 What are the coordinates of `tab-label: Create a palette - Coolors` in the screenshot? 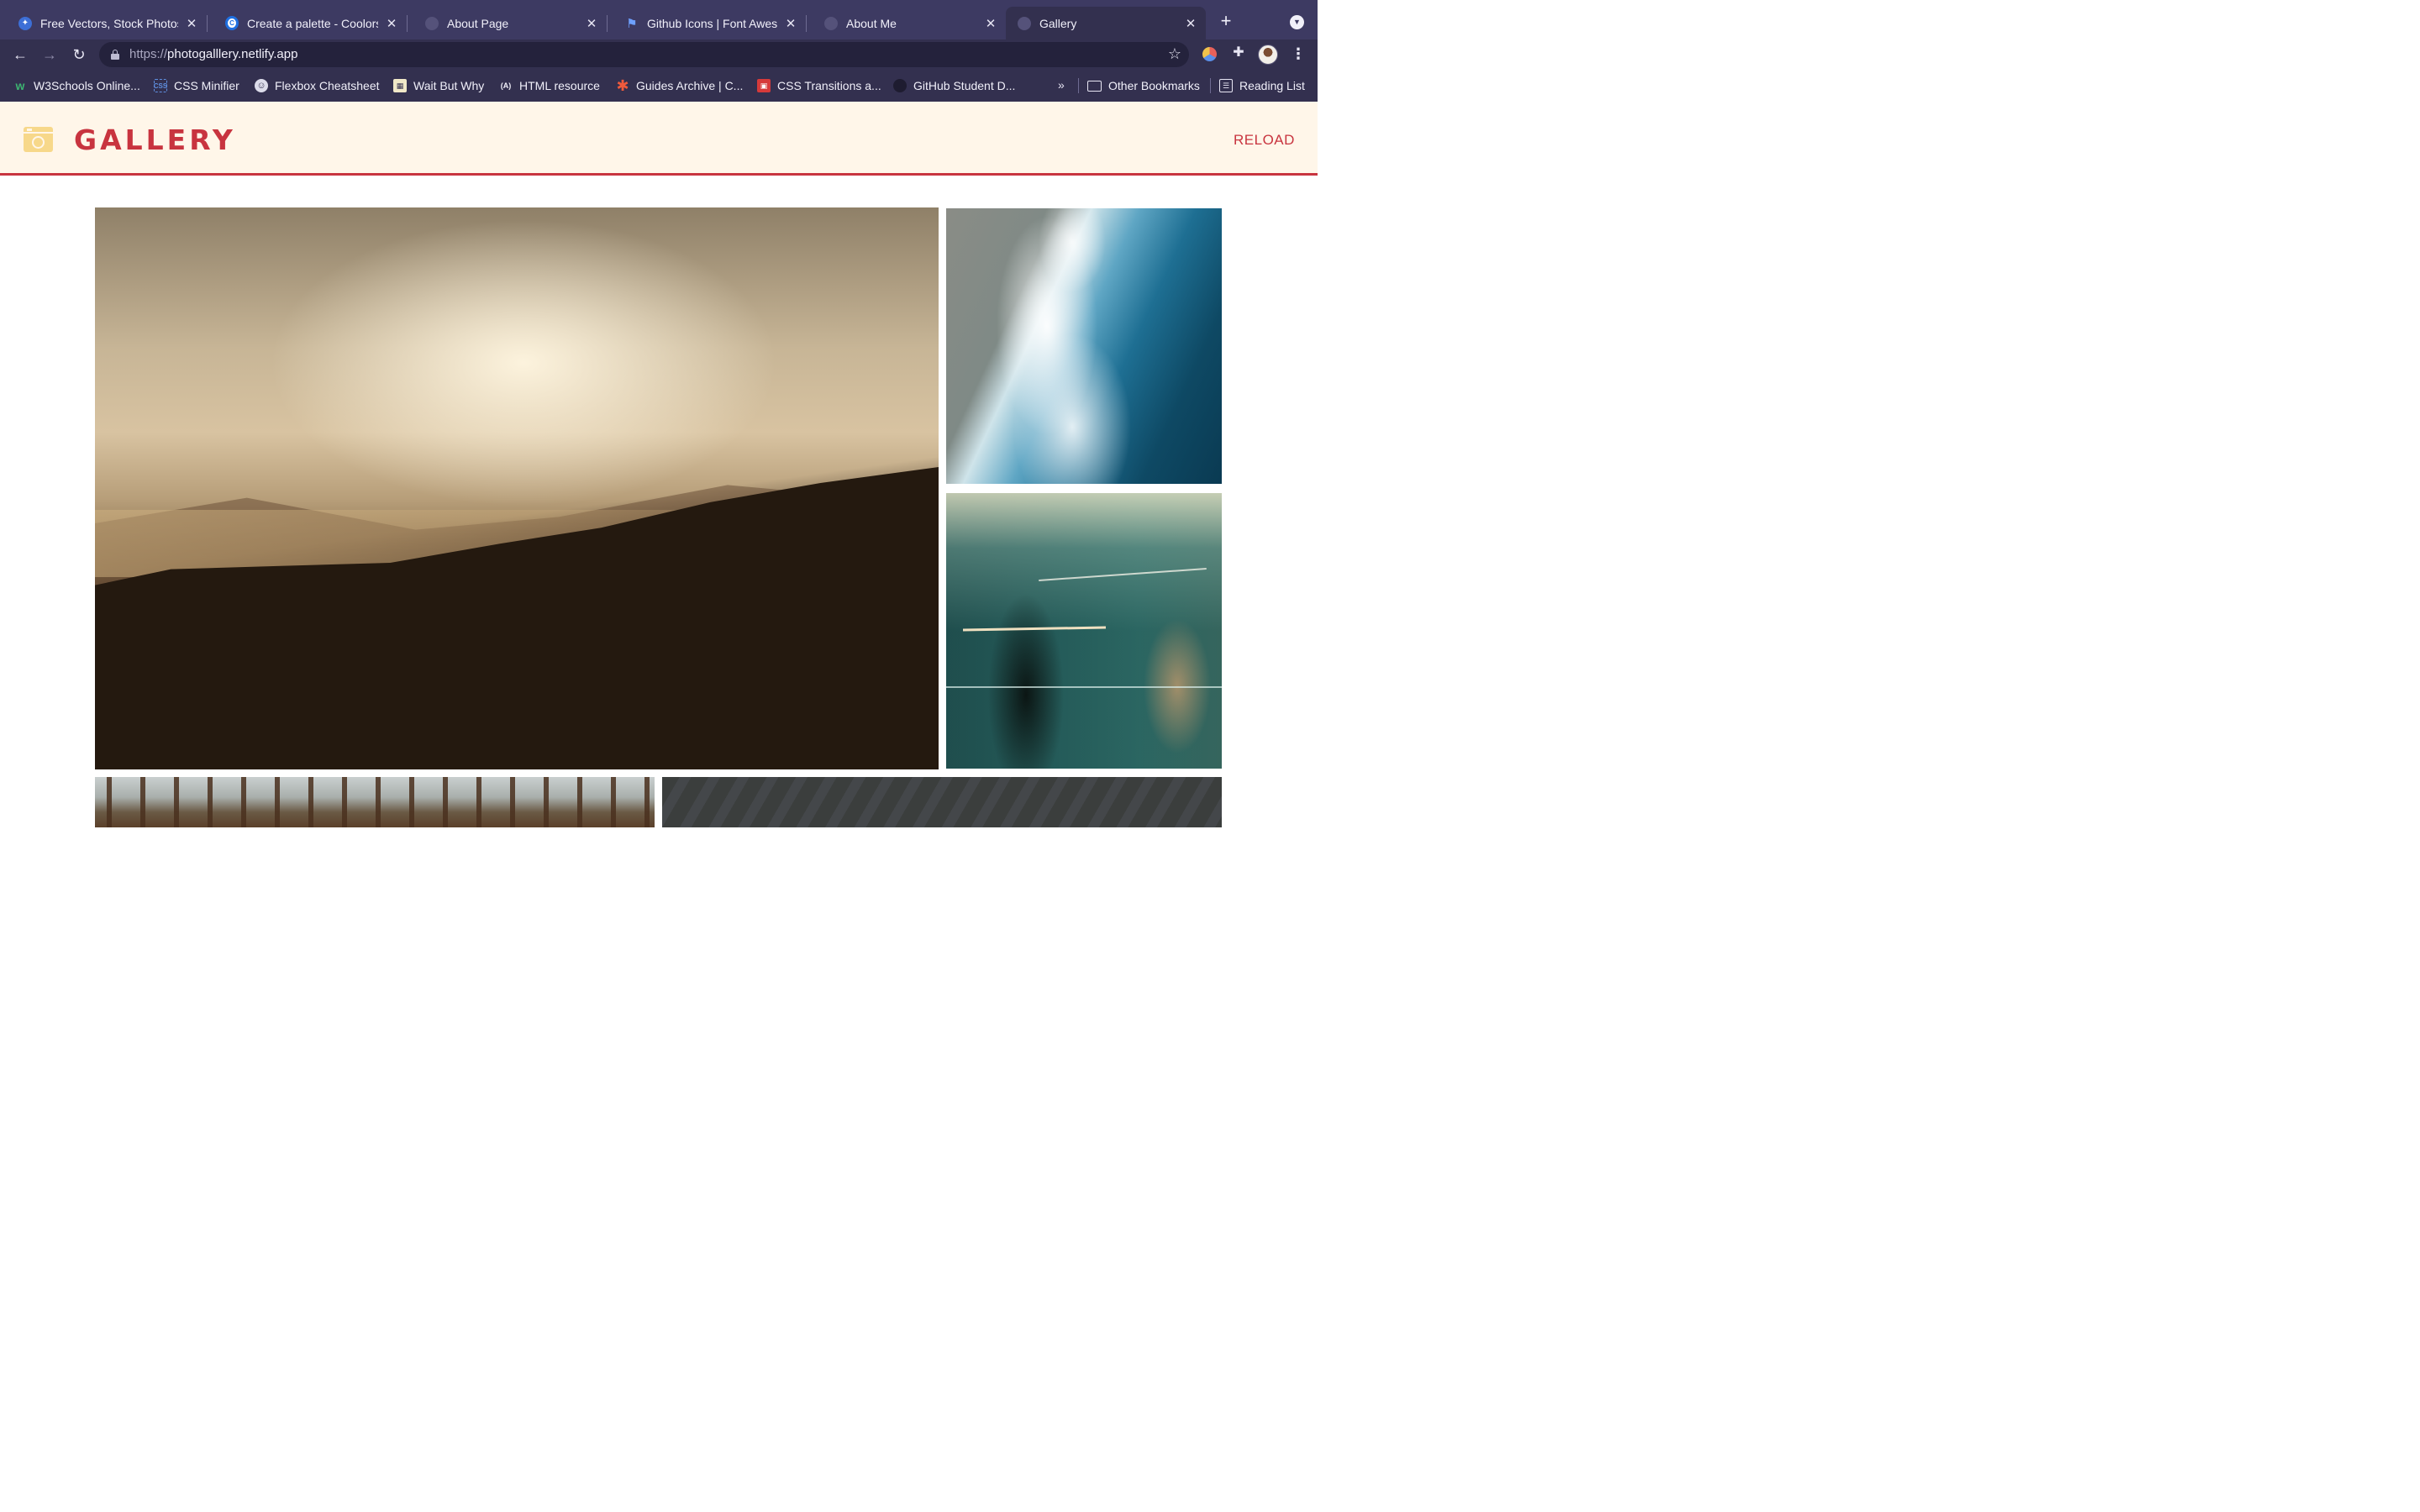 It's located at (313, 23).